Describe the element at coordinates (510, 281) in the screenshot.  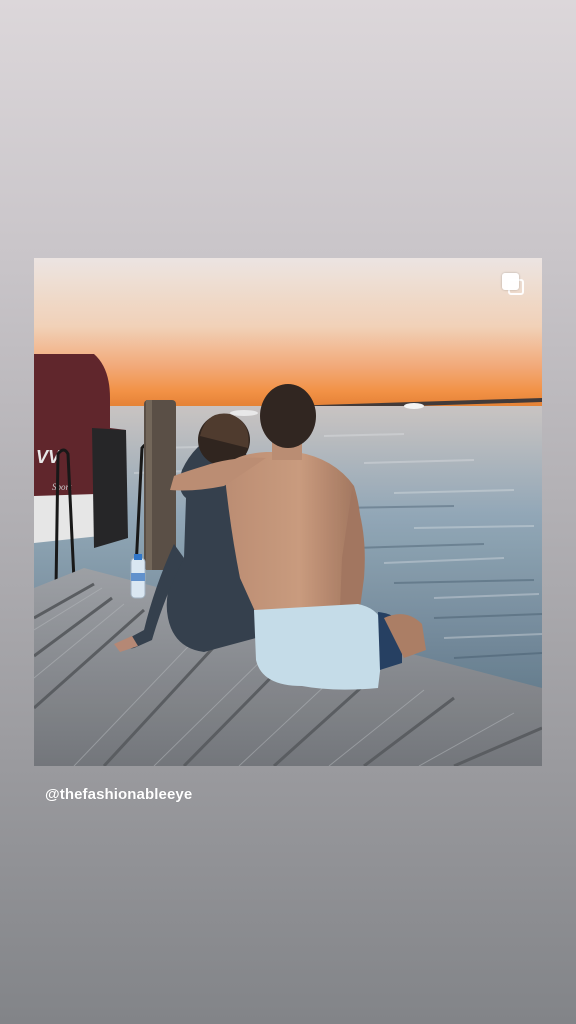
I see `multi-icon-front-square` at that location.